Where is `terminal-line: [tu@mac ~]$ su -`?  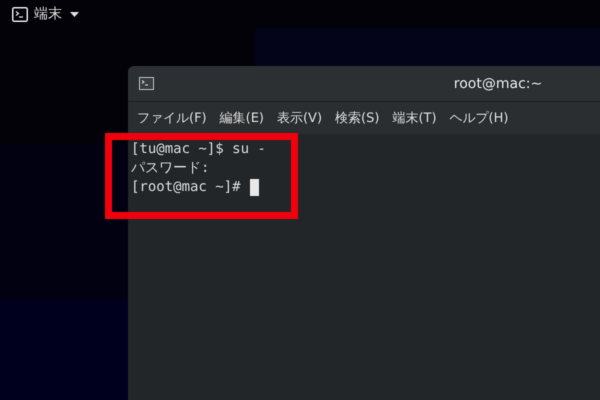 terminal-line: [tu@mac ~]$ su - is located at coordinates (198, 149).